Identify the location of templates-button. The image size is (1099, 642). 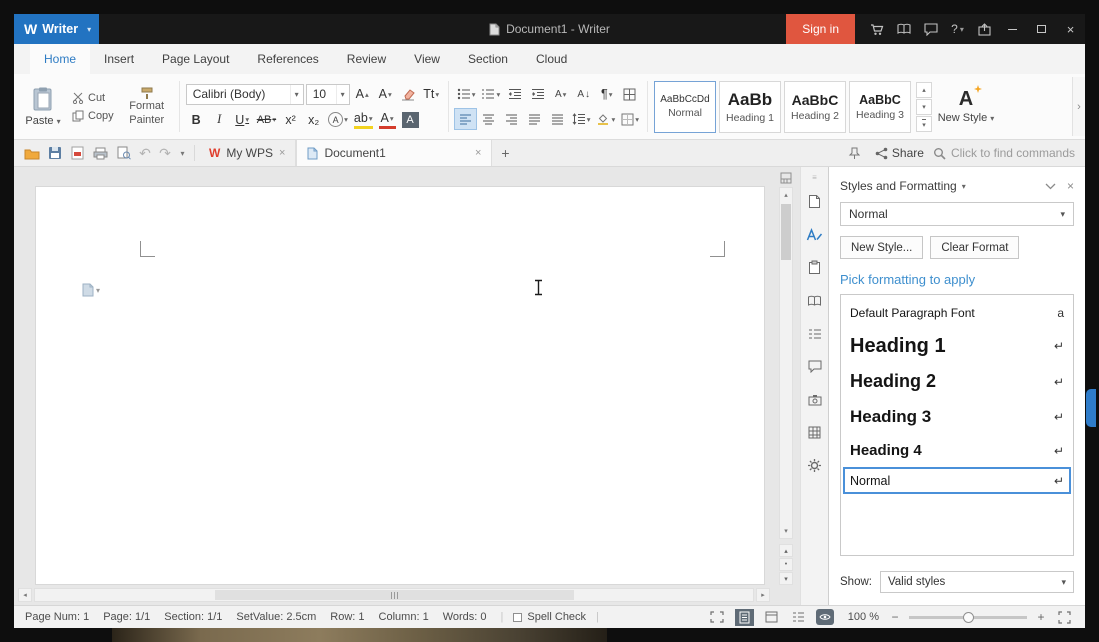
(903, 29).